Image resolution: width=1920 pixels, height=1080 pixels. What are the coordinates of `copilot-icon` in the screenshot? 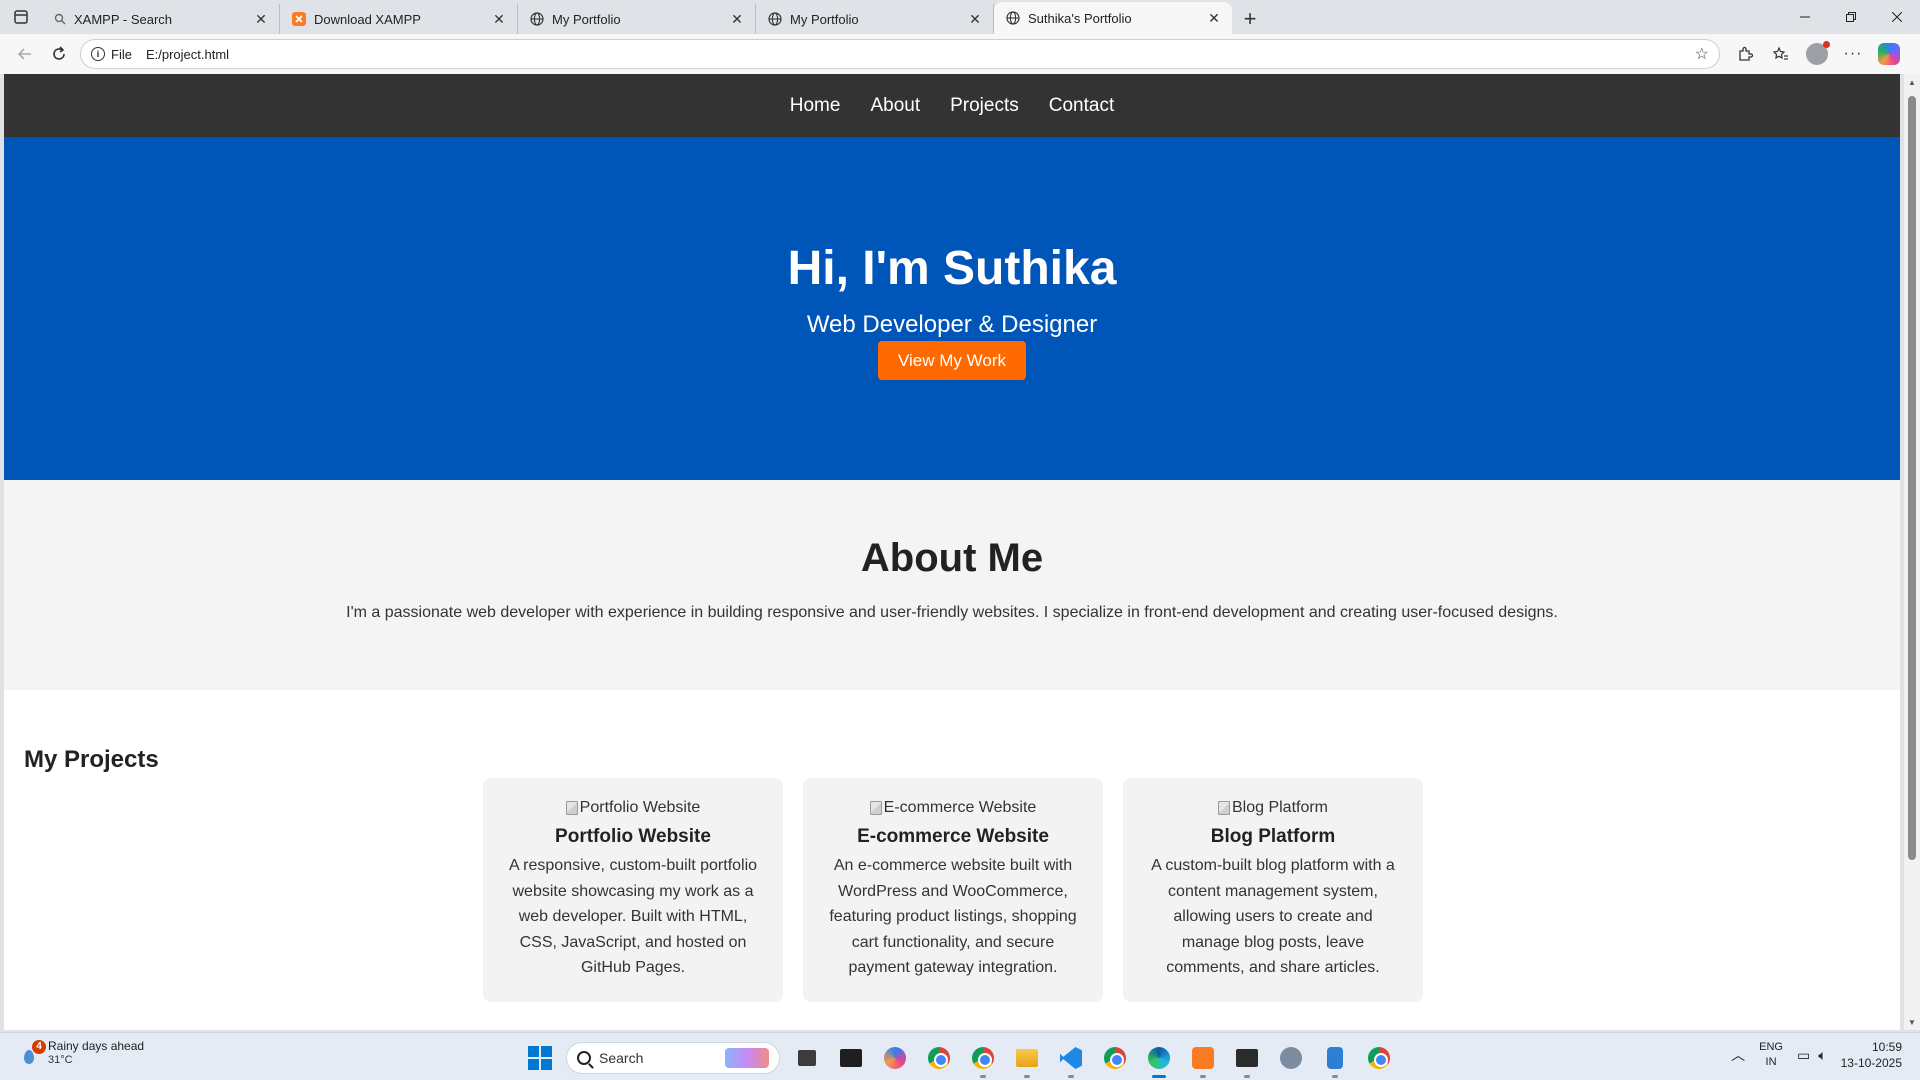 It's located at (1889, 54).